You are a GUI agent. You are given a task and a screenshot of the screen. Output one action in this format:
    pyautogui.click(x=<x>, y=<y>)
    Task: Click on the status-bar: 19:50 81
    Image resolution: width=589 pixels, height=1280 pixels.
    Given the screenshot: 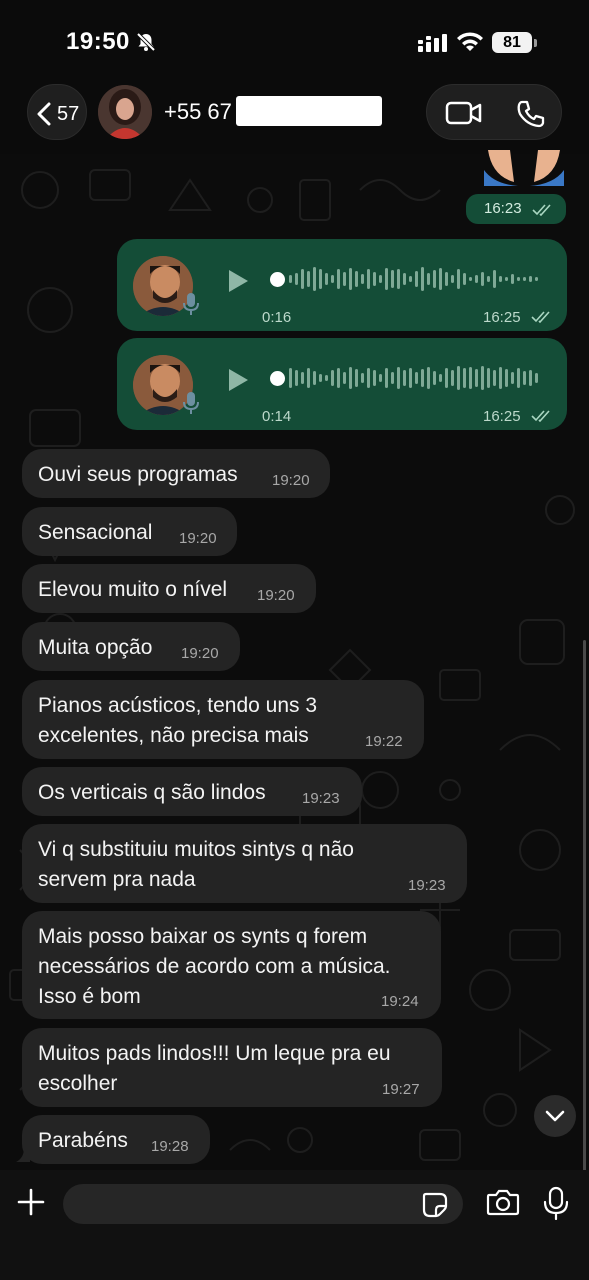 What is the action you would take?
    pyautogui.click(x=294, y=40)
    